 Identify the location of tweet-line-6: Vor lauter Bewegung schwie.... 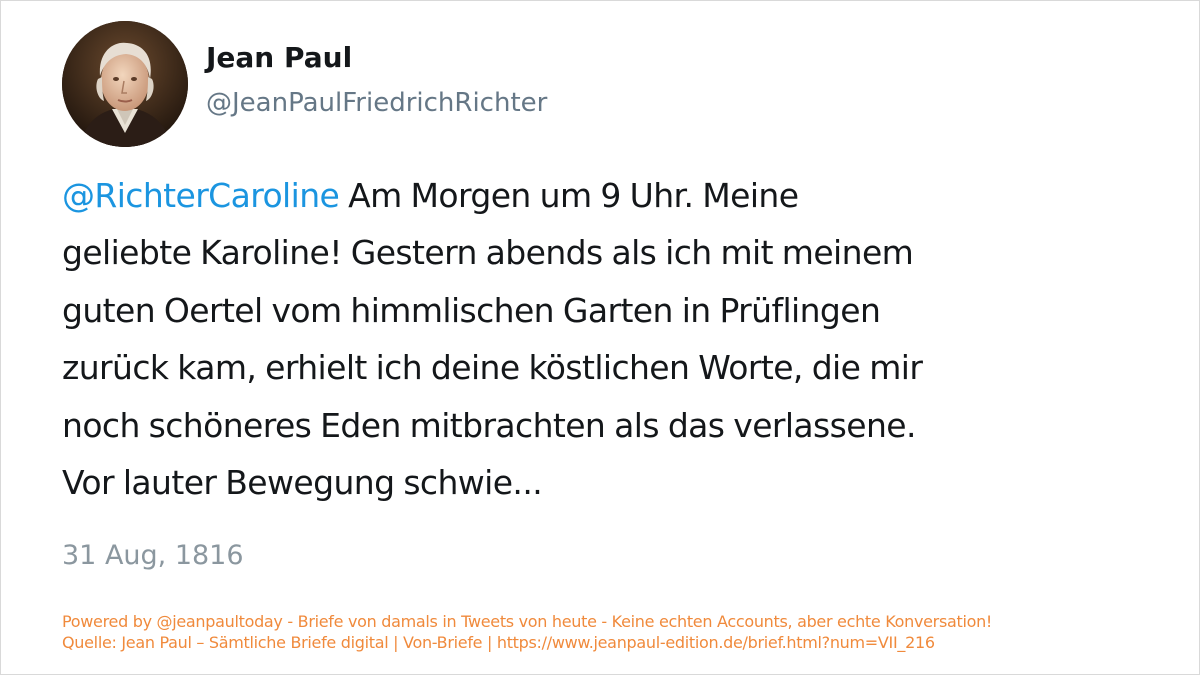
(302, 483).